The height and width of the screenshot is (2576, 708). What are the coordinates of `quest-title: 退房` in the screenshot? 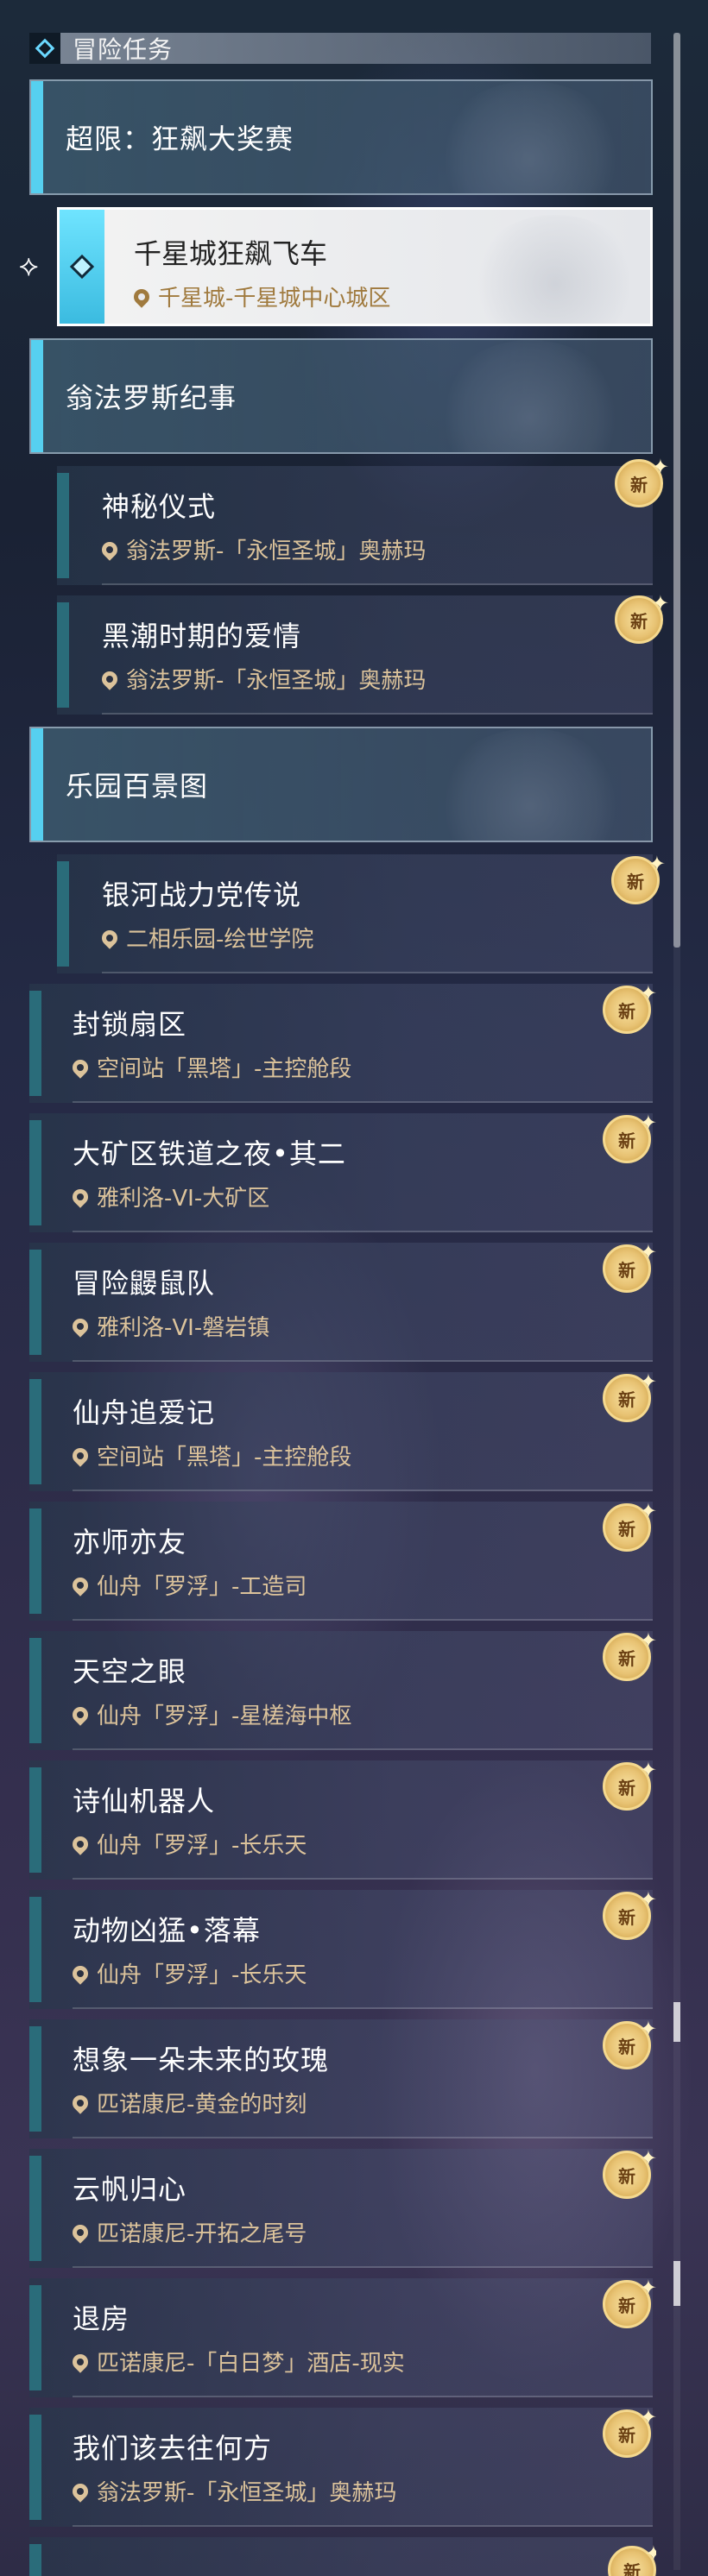 It's located at (101, 2319).